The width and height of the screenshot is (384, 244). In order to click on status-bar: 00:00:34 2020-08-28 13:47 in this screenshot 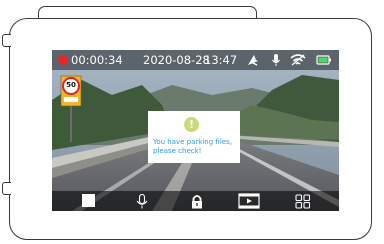, I will do `click(195, 60)`.